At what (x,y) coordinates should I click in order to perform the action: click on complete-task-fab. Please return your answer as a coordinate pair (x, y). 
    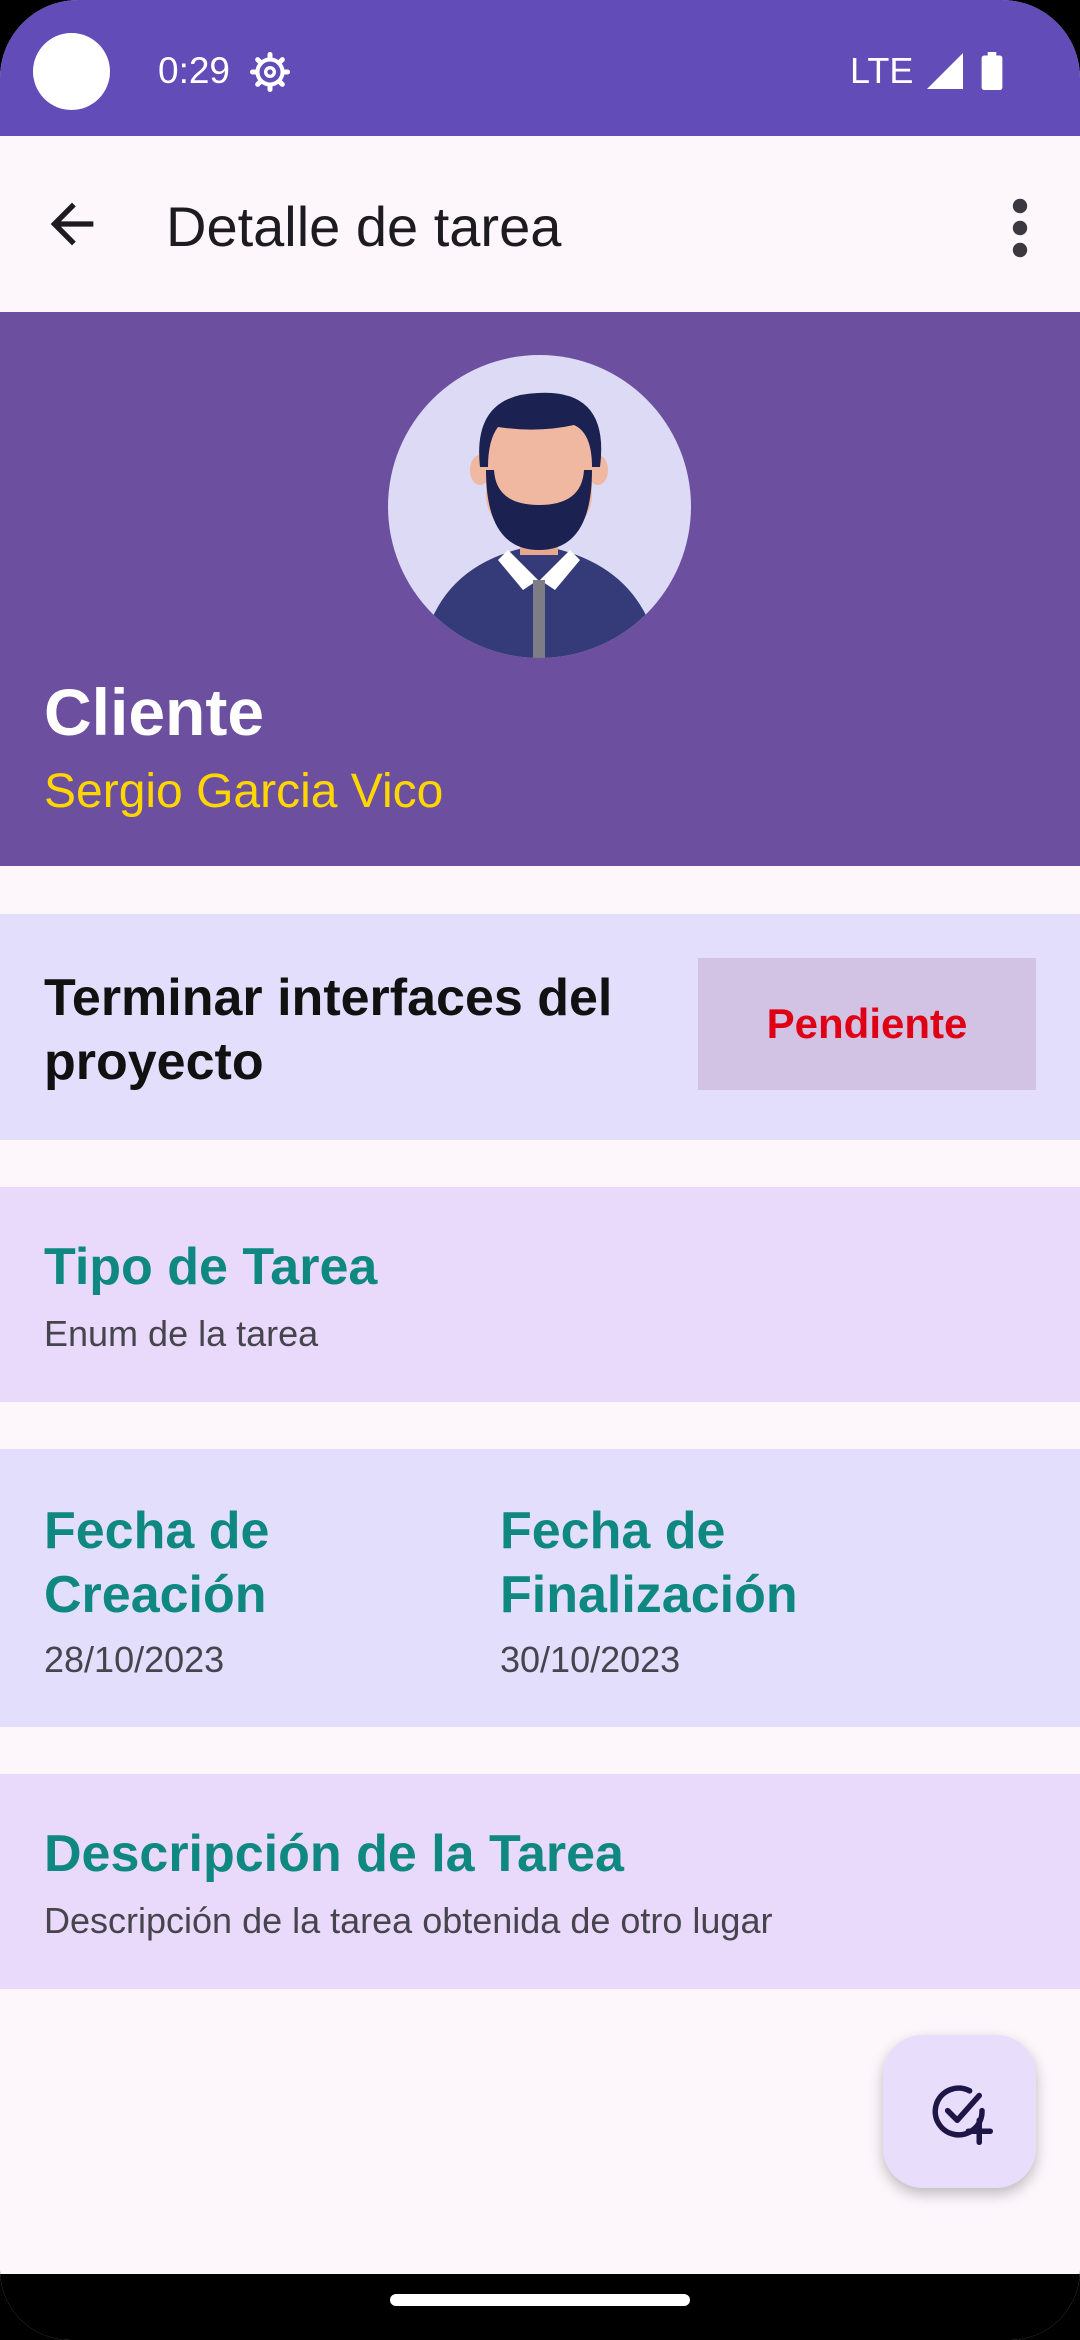
    Looking at the image, I should click on (959, 2111).